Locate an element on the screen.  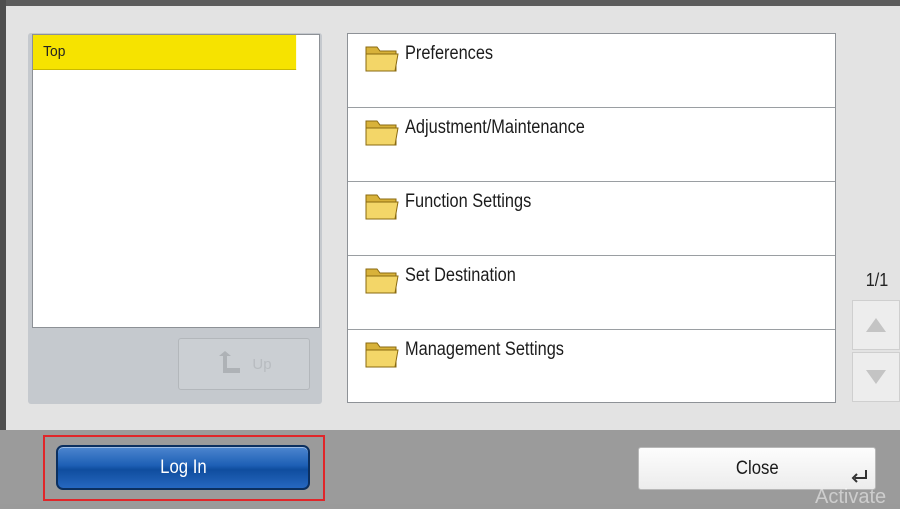
folder-label: Set Destination is located at coordinates (460, 275).